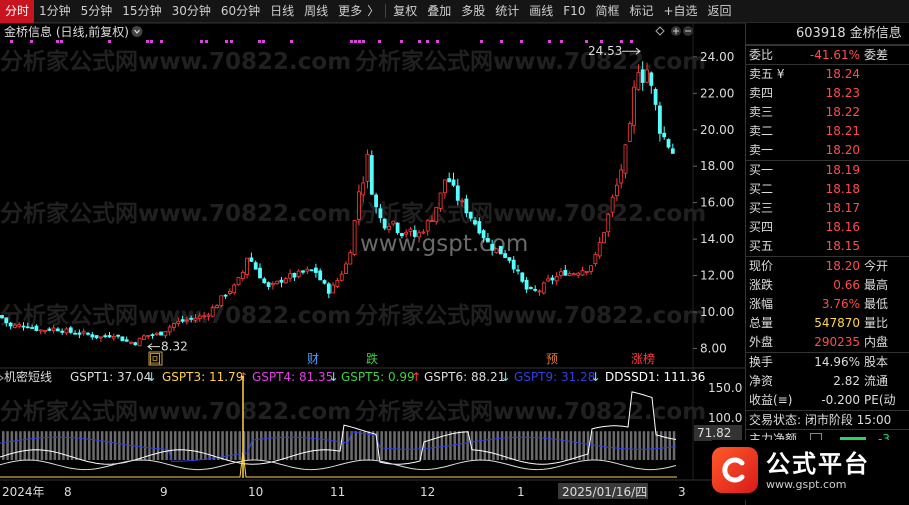  What do you see at coordinates (842, 266) in the screenshot?
I see `quote-value: 18.20` at bounding box center [842, 266].